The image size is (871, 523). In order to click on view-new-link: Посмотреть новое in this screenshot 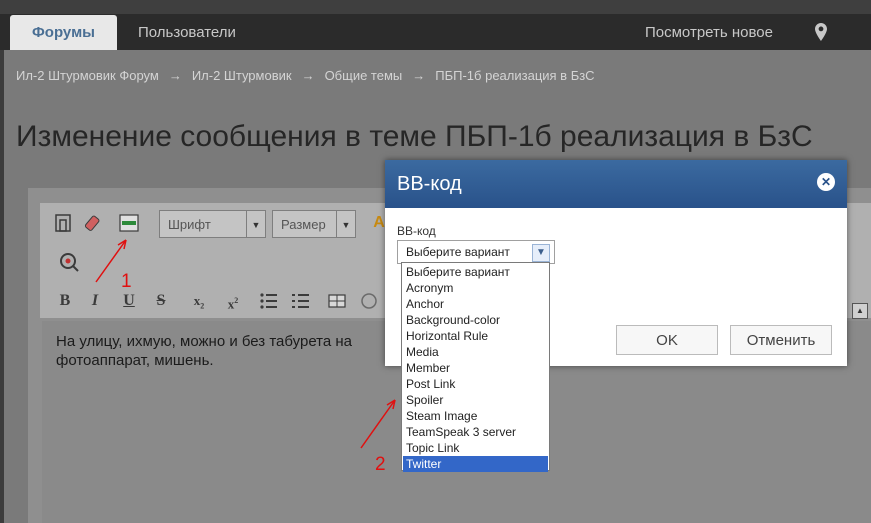, I will do `click(709, 32)`.